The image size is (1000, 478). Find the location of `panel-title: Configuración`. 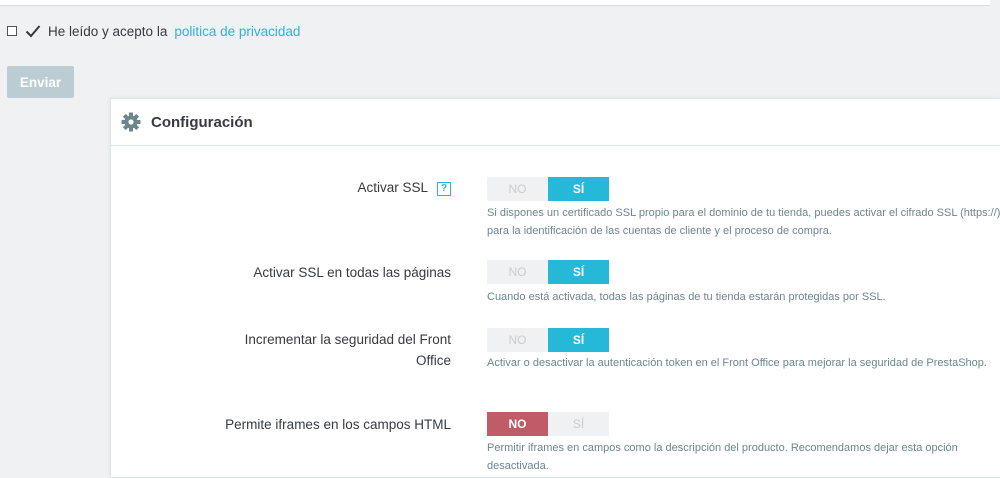

panel-title: Configuración is located at coordinates (202, 122).